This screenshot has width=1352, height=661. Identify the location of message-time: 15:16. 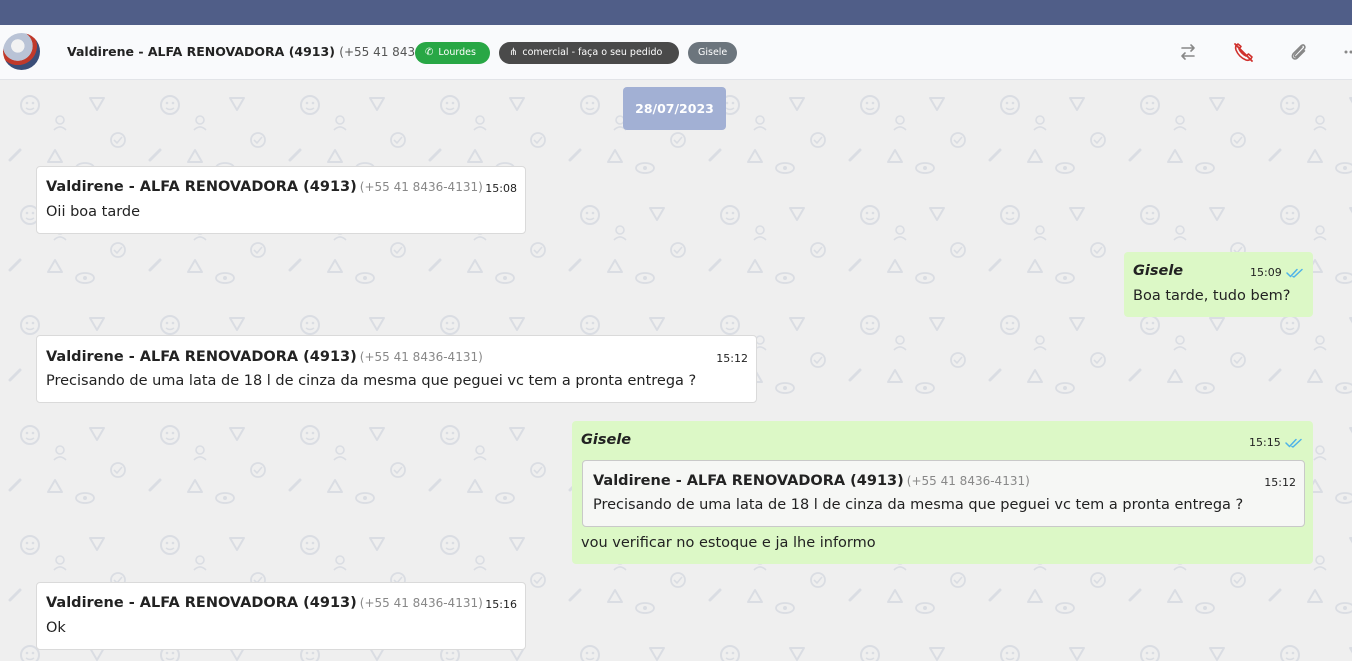
(501, 604).